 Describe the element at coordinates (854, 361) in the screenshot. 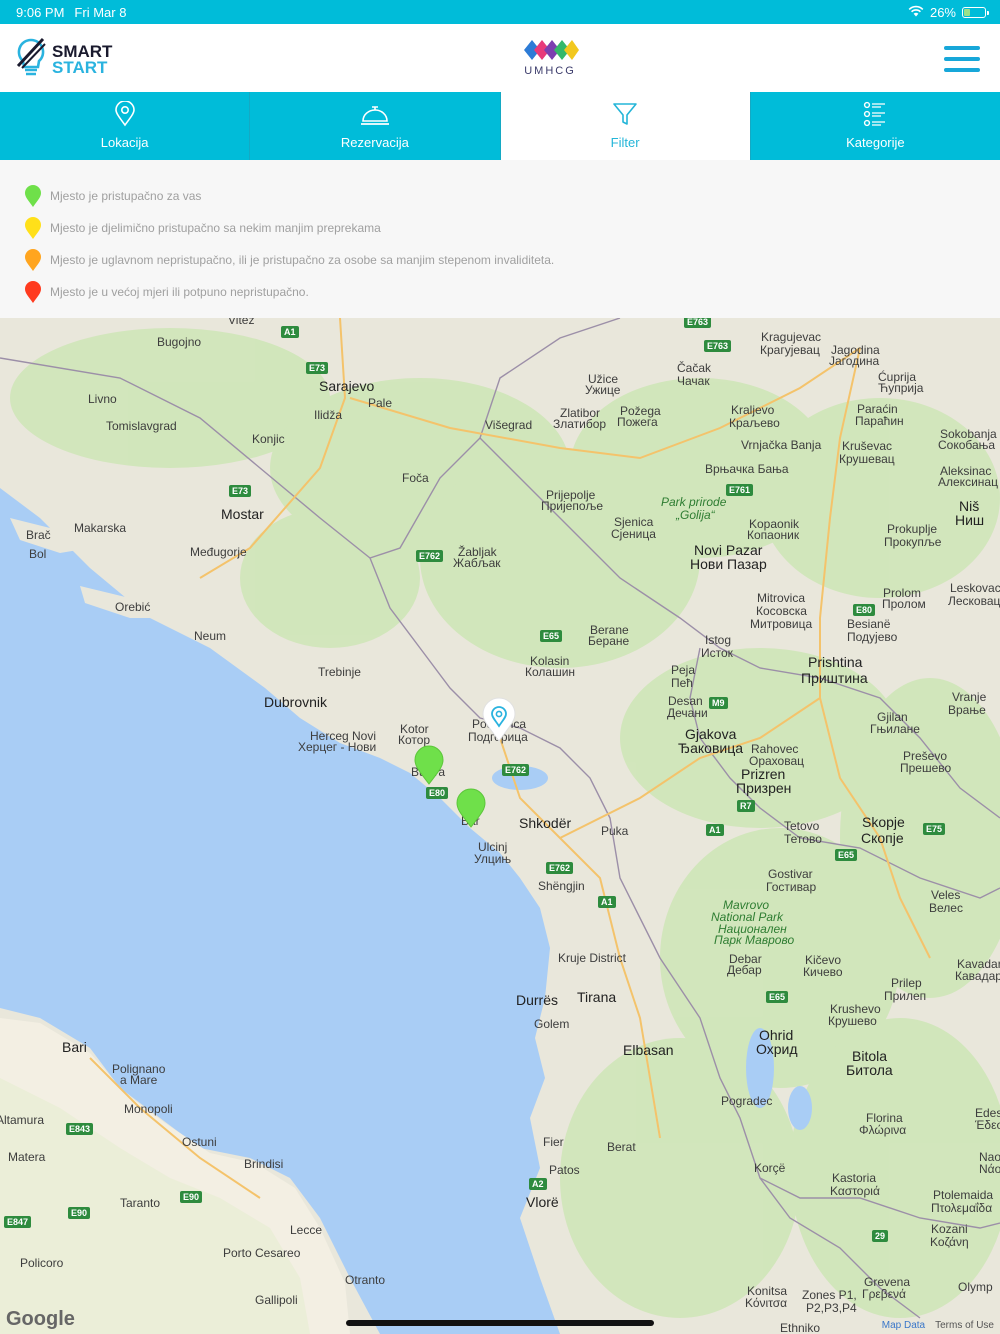

I see `map-label: Јагодина` at that location.